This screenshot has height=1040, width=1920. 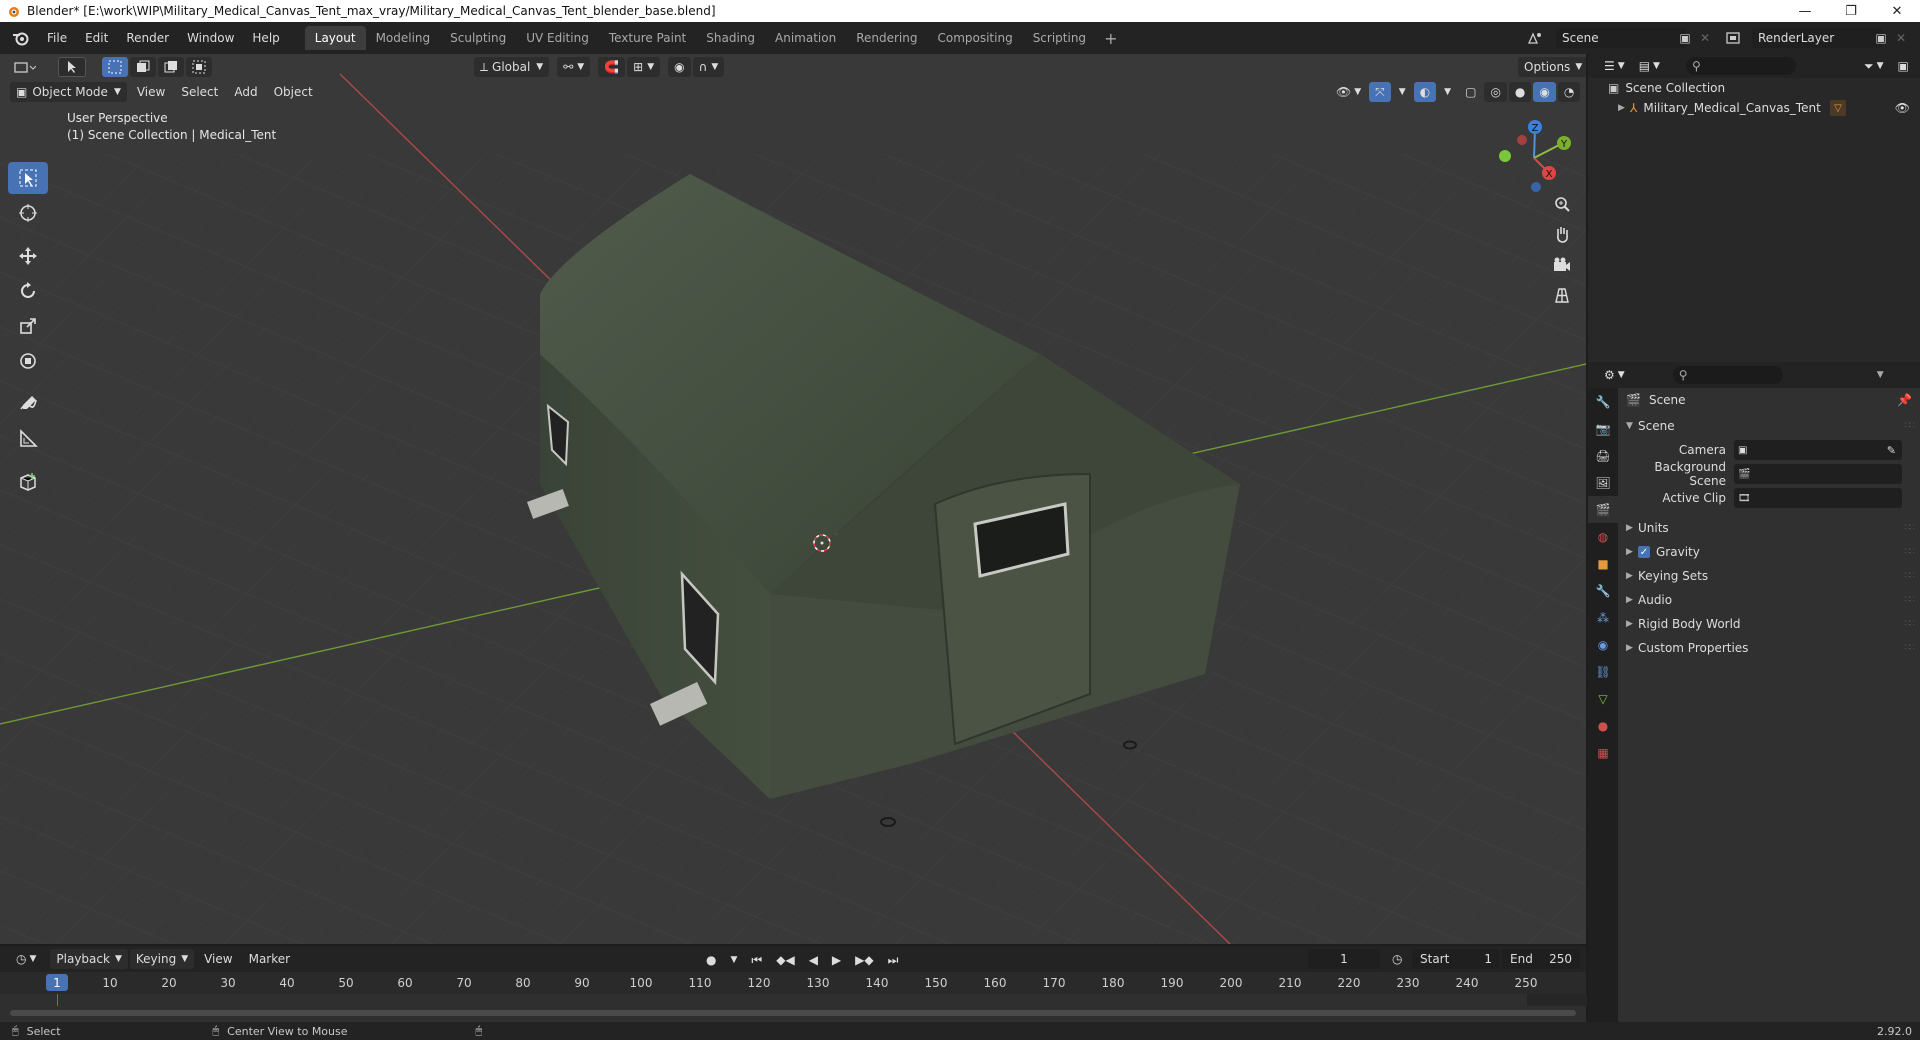 I want to click on record-icon: ●, so click(x=711, y=960).